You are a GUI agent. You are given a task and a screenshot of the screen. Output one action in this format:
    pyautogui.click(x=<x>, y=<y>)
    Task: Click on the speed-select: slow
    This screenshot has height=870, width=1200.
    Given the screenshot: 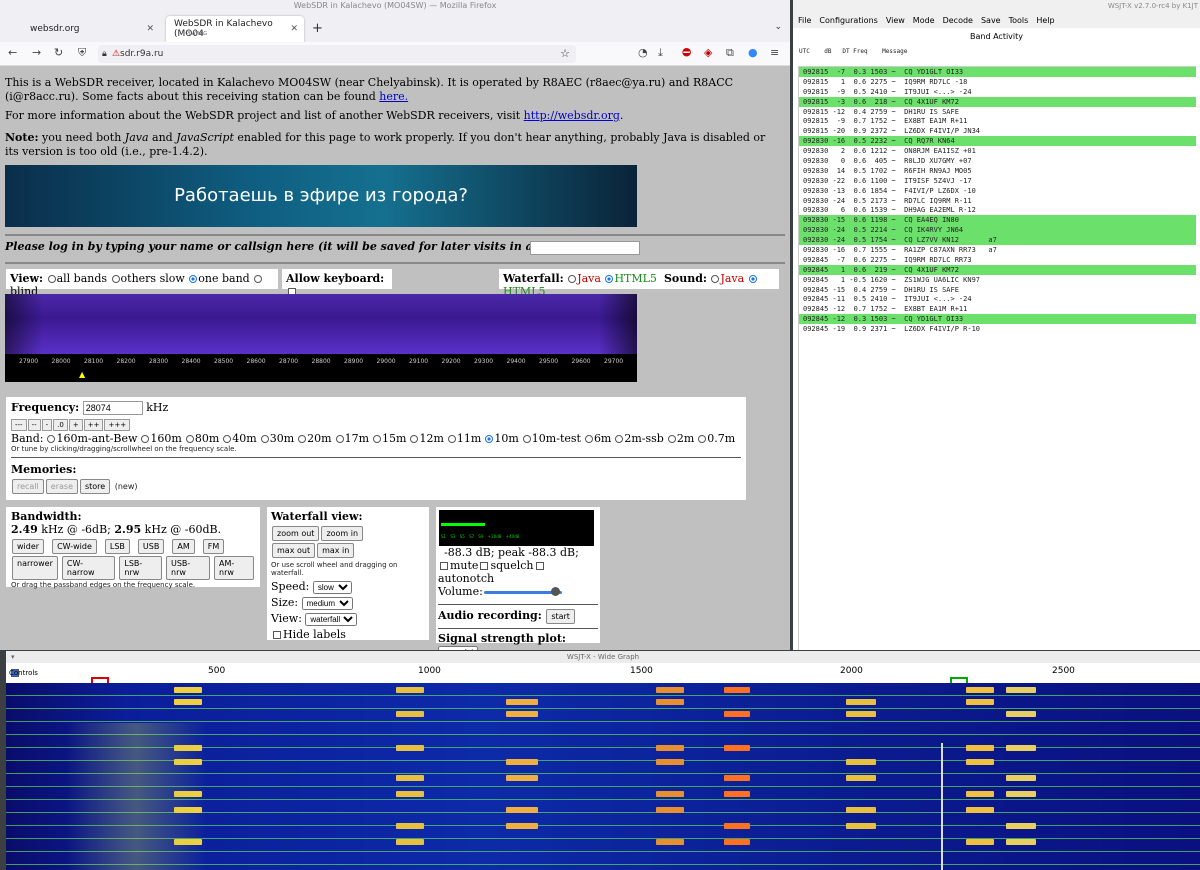 What is the action you would take?
    pyautogui.click(x=332, y=587)
    